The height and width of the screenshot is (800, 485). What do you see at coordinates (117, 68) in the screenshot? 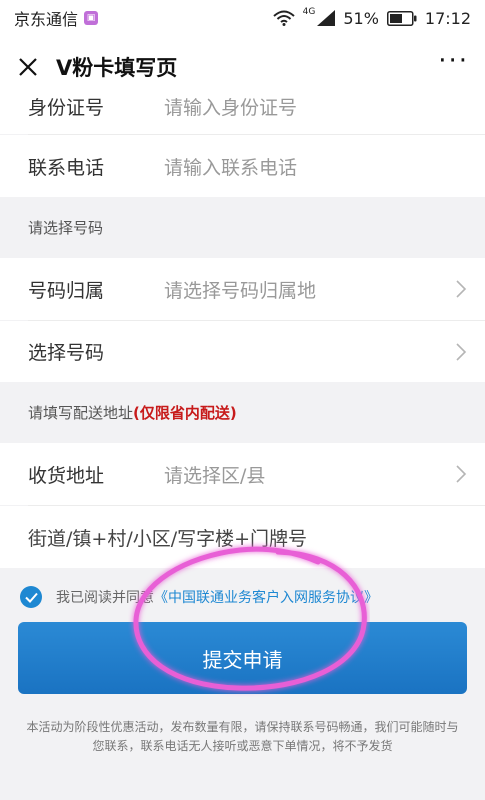
I see `page-title-top: V粉卡填写页` at bounding box center [117, 68].